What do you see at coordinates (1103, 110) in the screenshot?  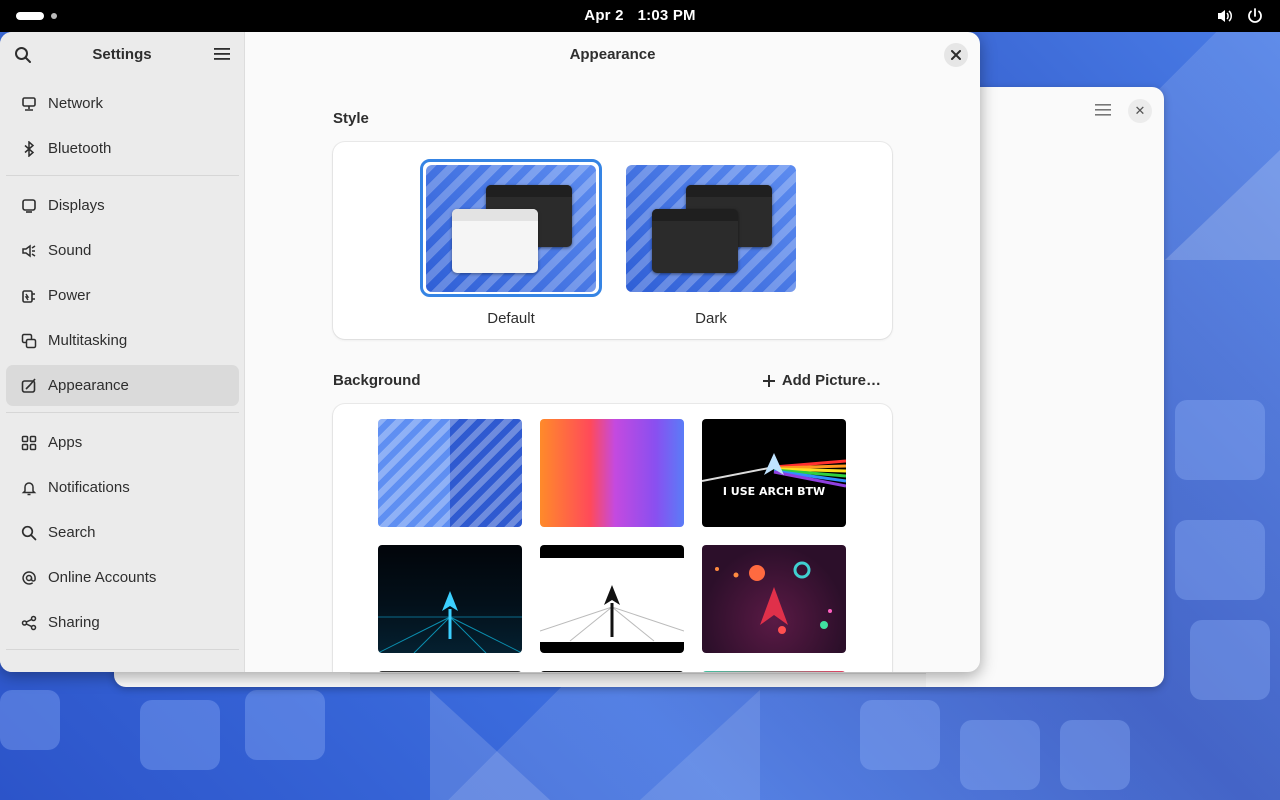 I see `menu-icon` at bounding box center [1103, 110].